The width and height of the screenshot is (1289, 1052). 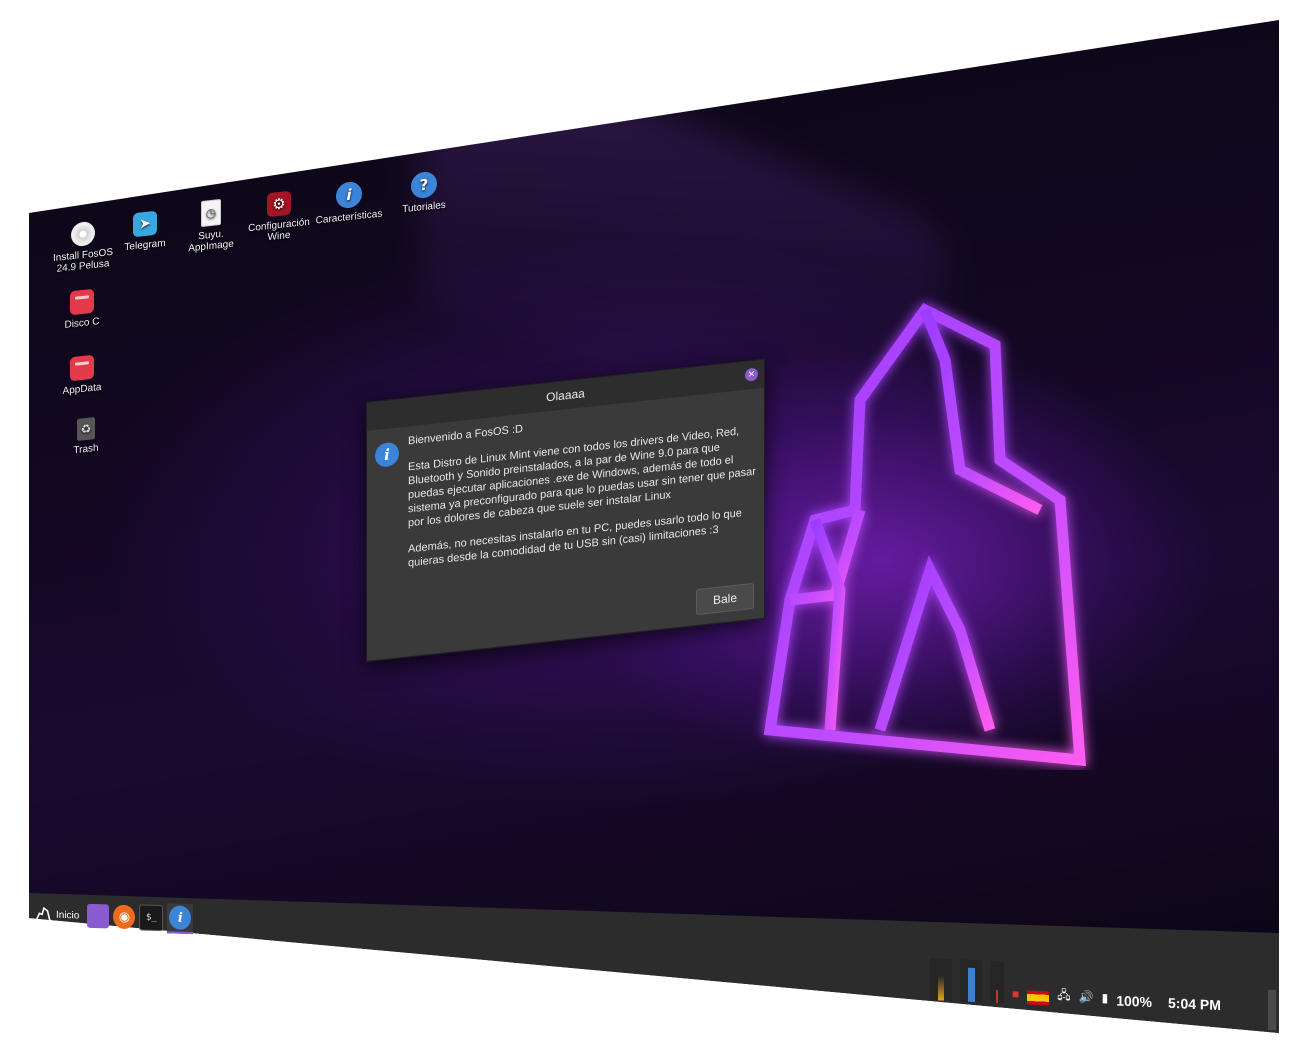 I want to click on keyboard-layout-flag-icon, so click(x=1038, y=998).